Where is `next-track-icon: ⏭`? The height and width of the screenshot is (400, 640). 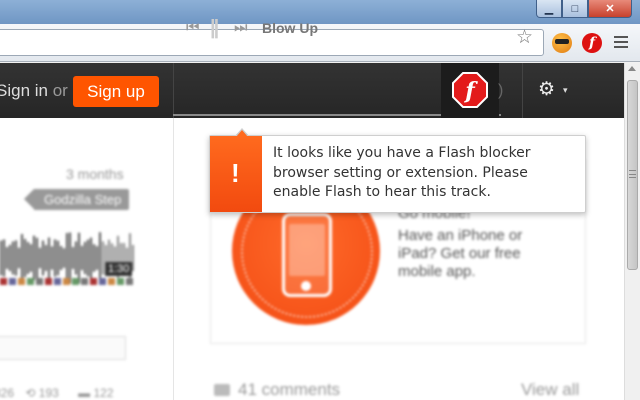 next-track-icon: ⏭ is located at coordinates (241, 27).